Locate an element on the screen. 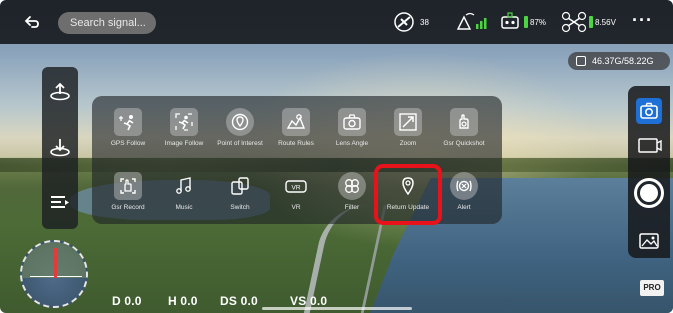 This screenshot has width=673, height=313. menu-item-zoom: Zoom is located at coordinates (408, 128).